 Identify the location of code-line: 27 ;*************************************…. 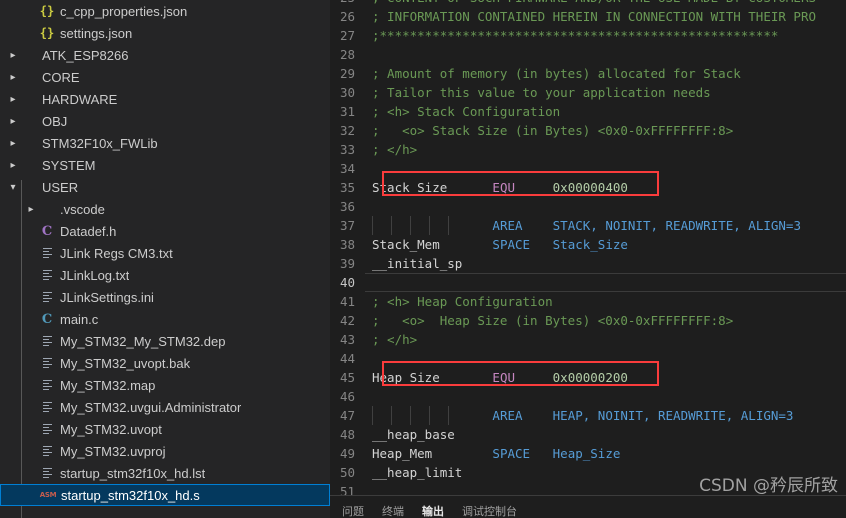
(588, 35).